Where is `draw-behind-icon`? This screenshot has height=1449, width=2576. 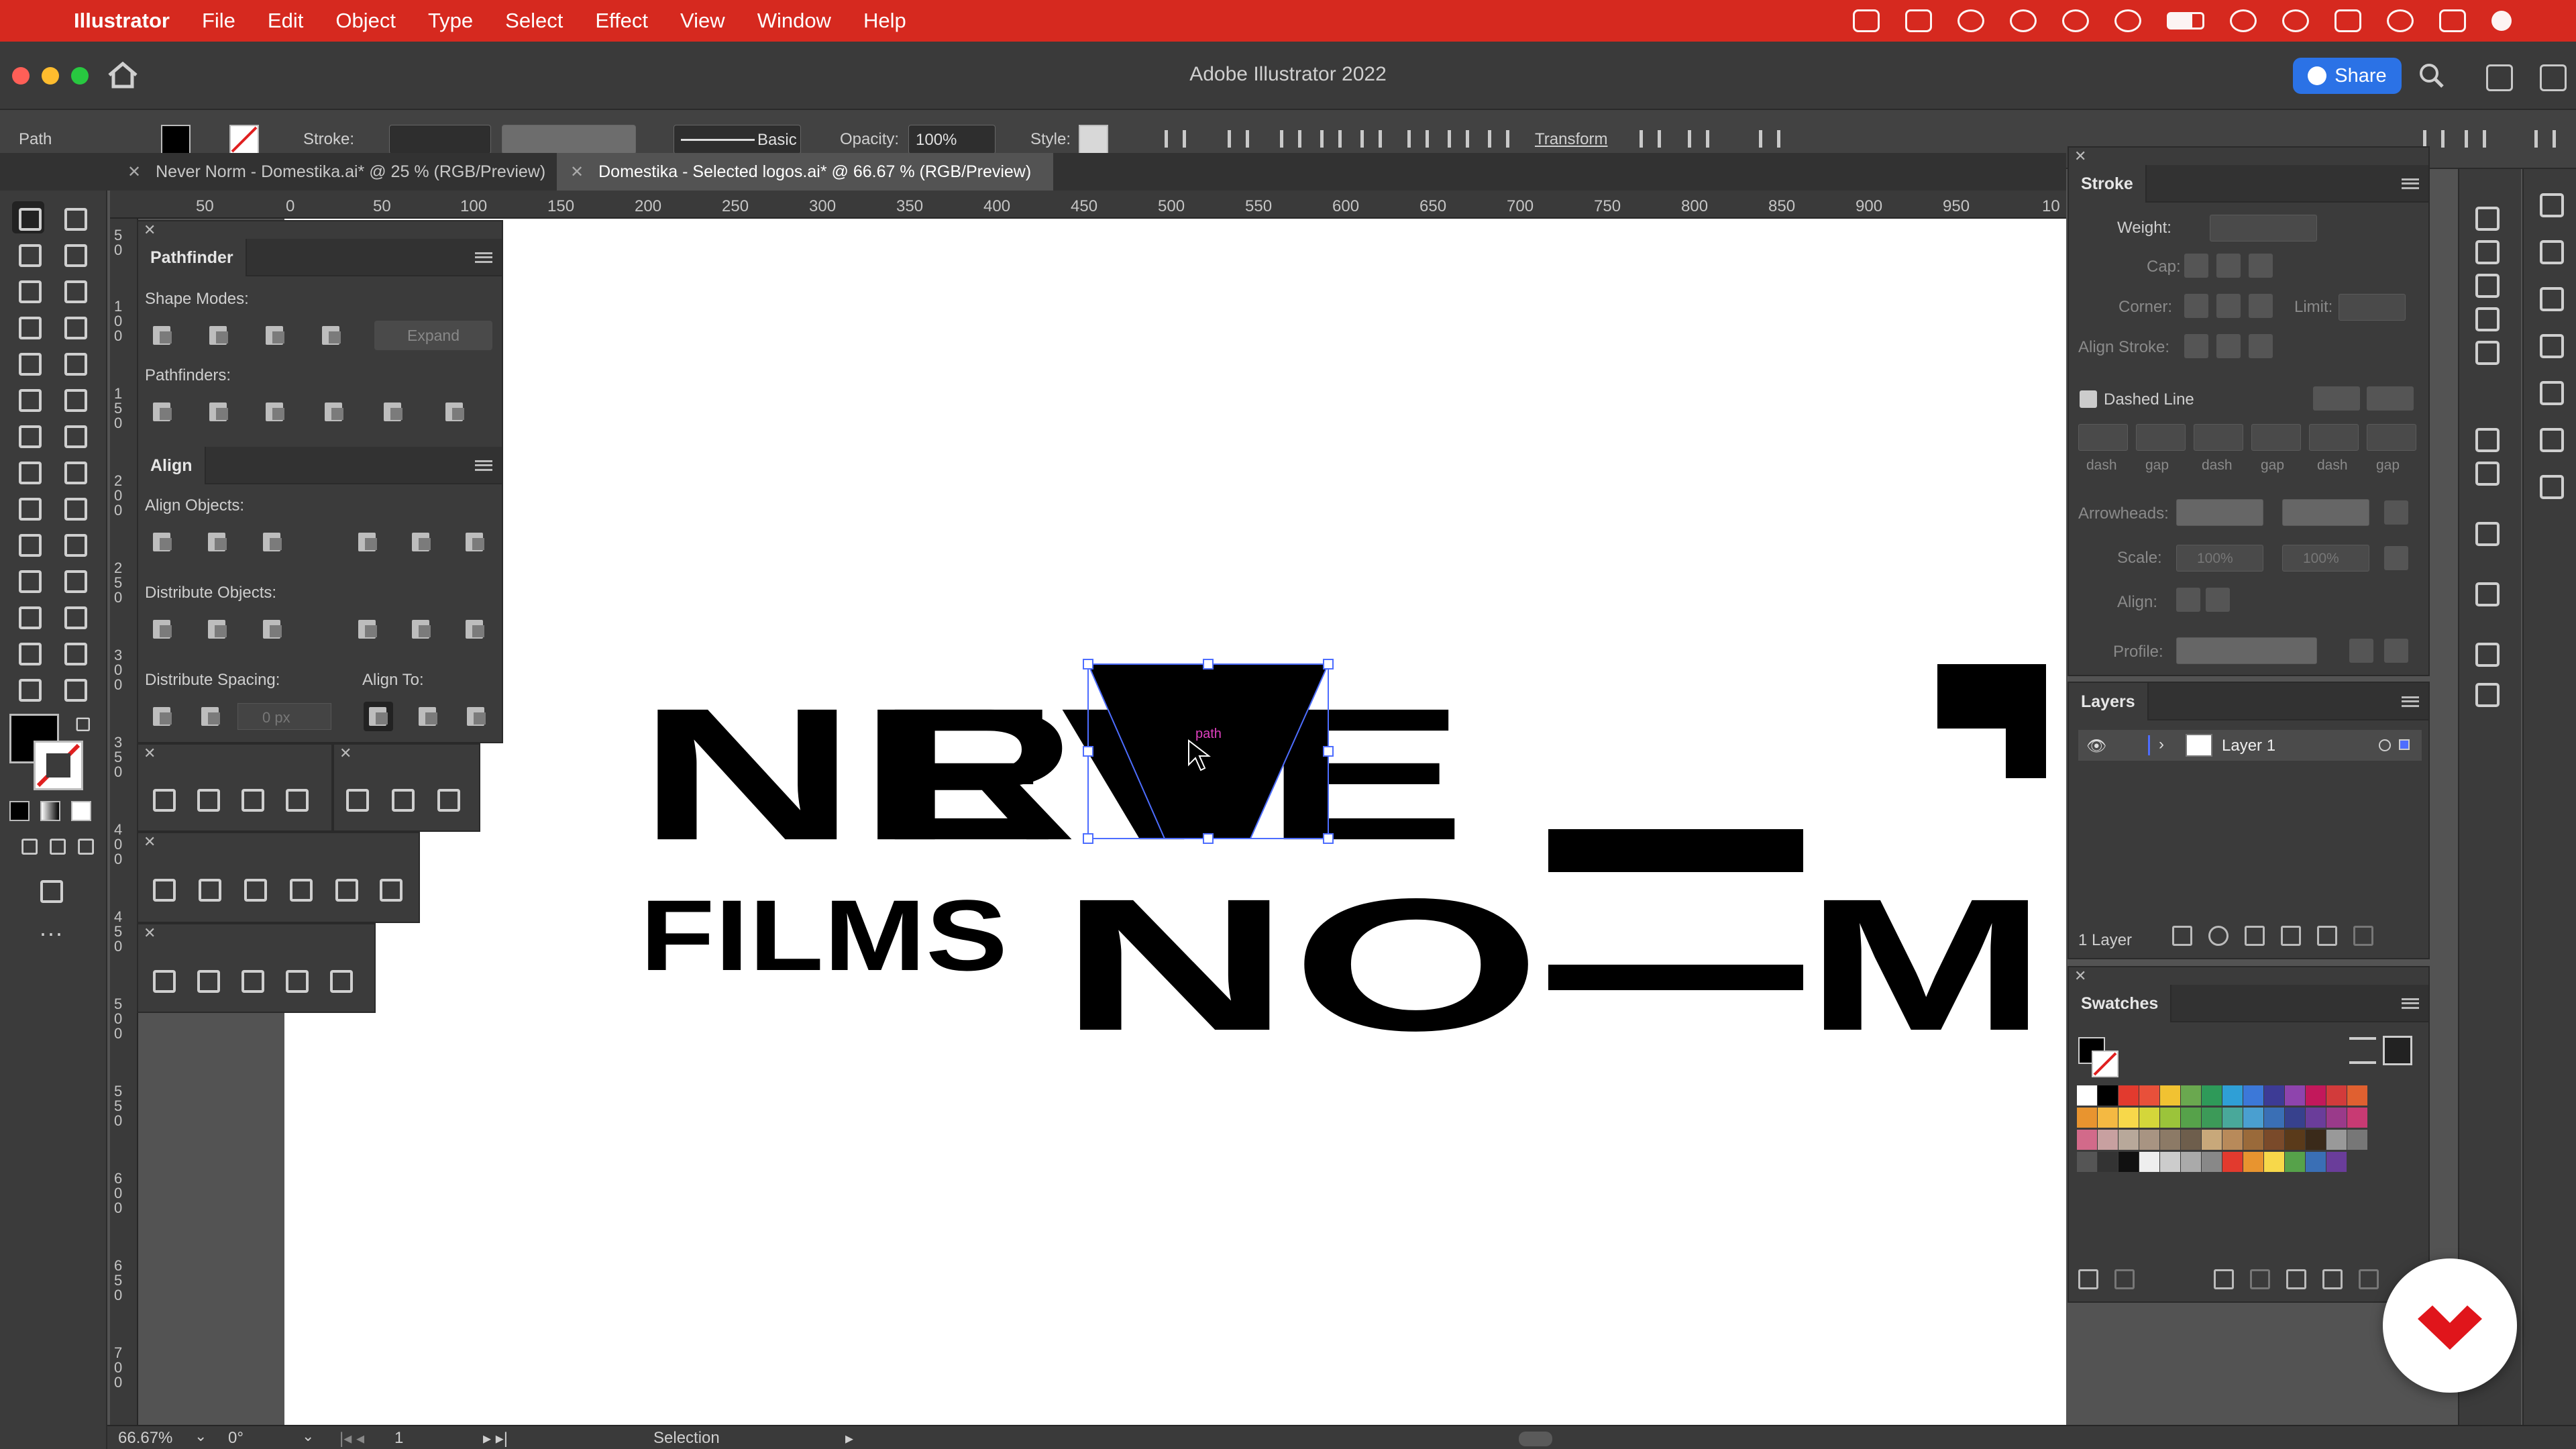
draw-behind-icon is located at coordinates (56, 845).